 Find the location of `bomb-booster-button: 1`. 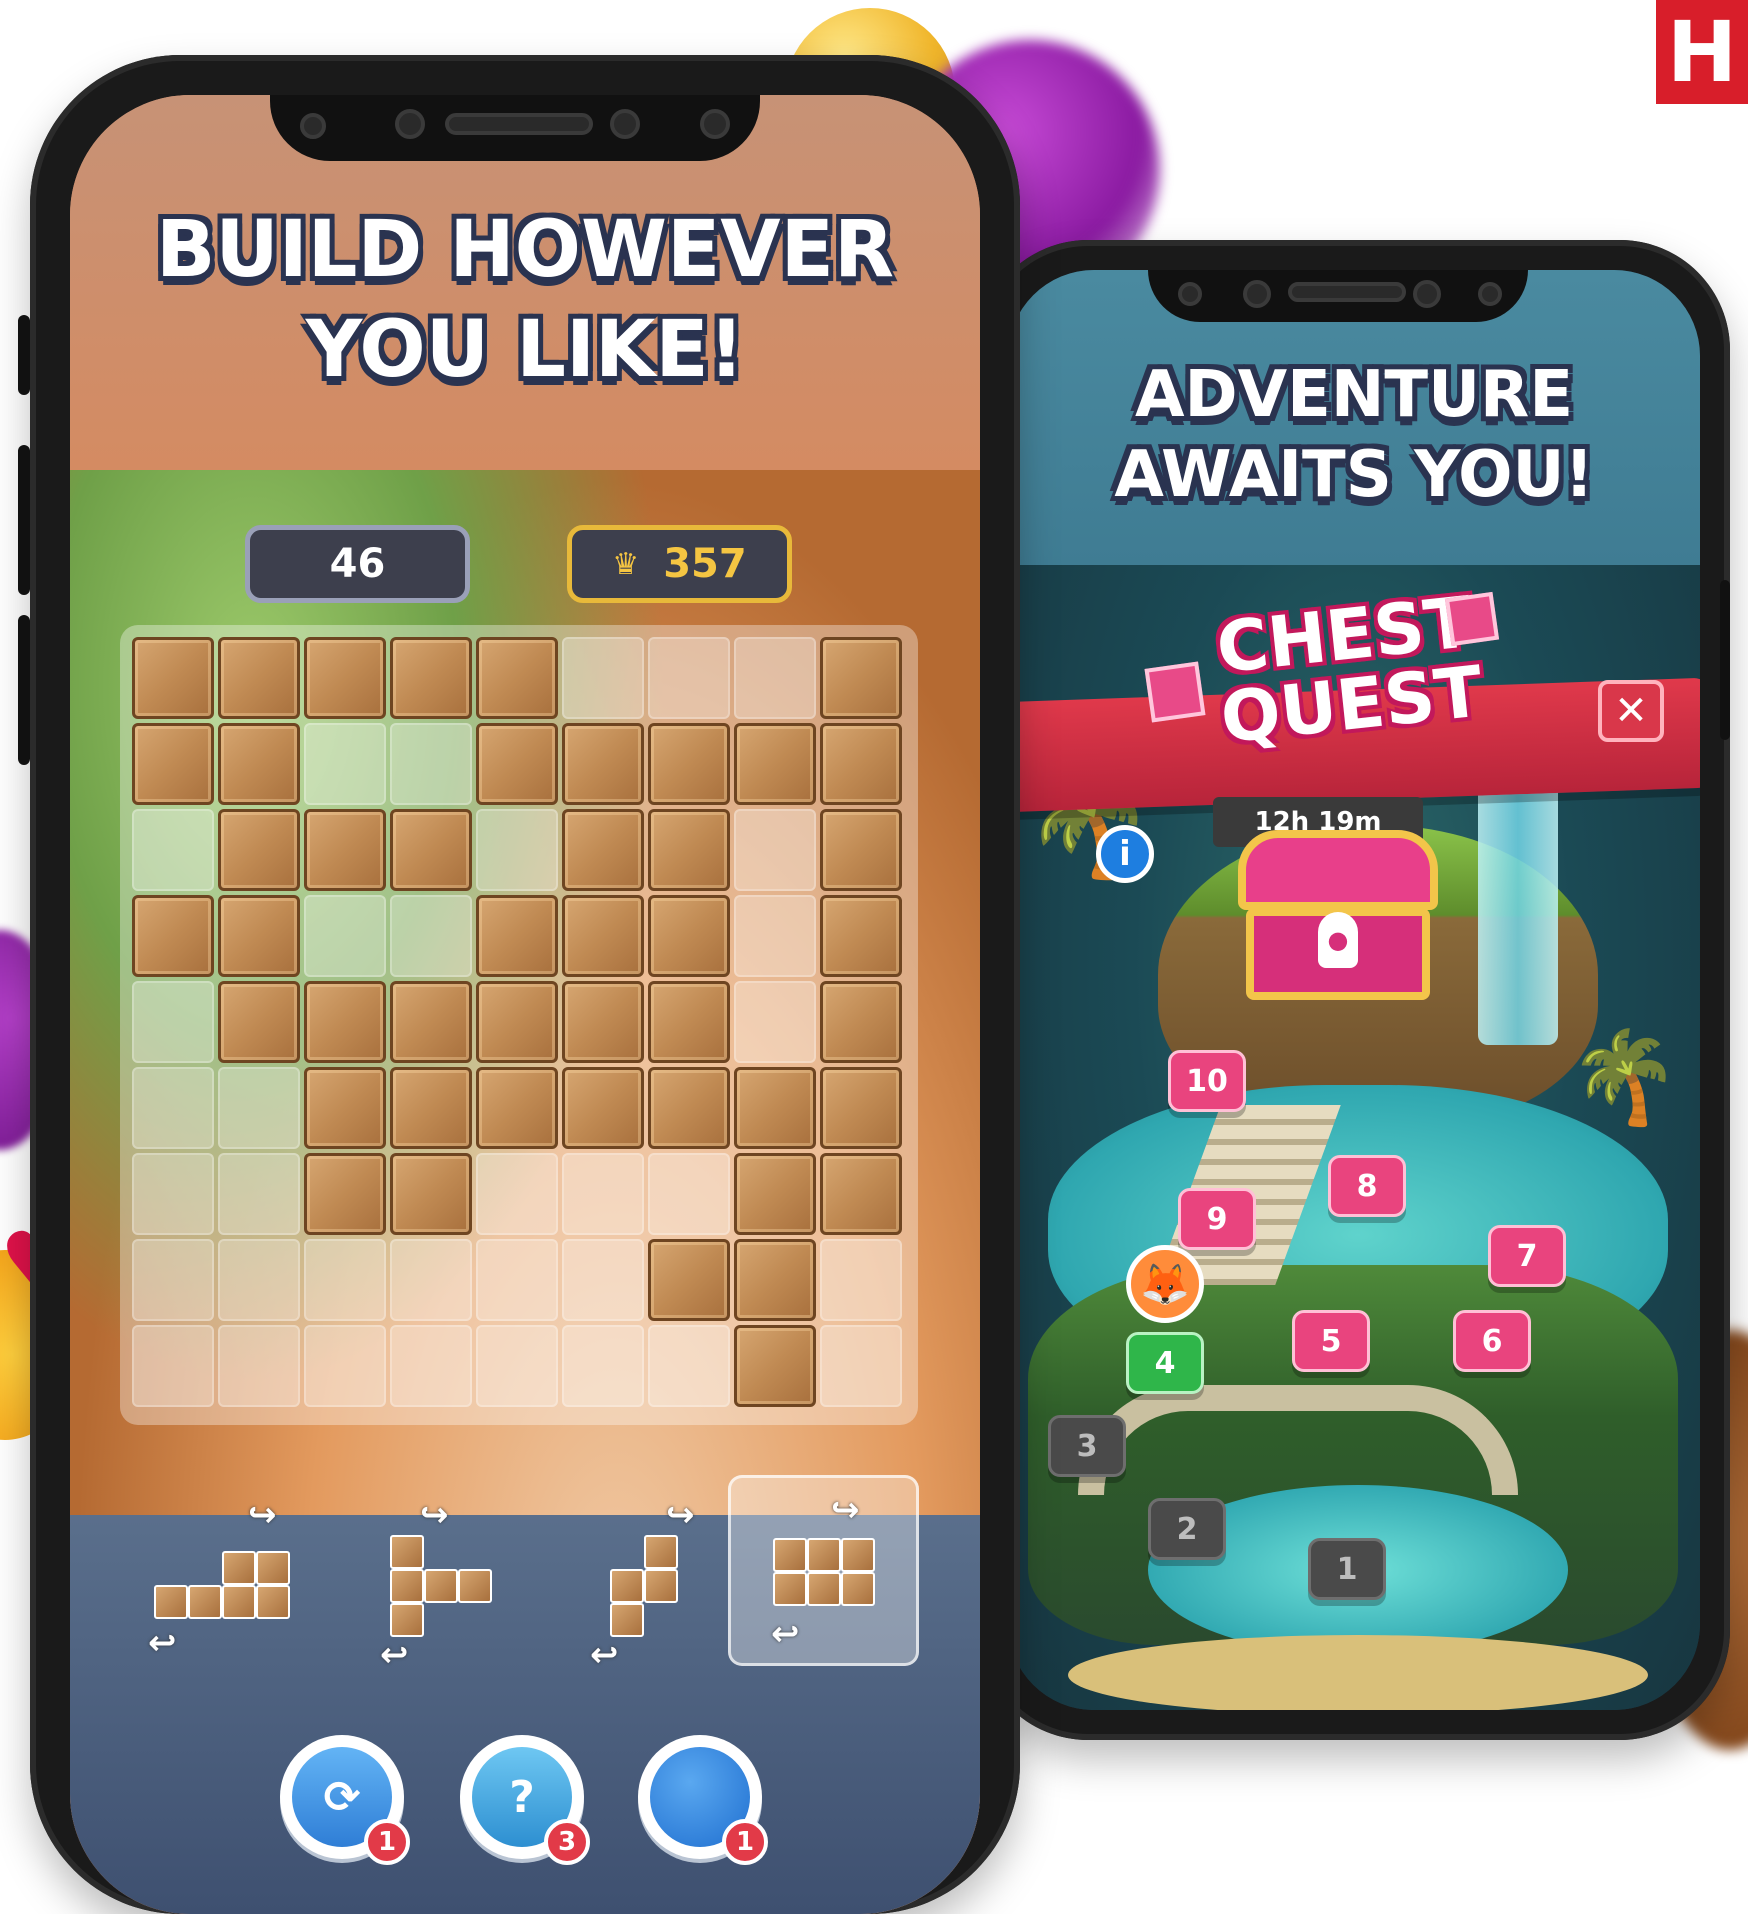

bomb-booster-button: 1 is located at coordinates (703, 1800).